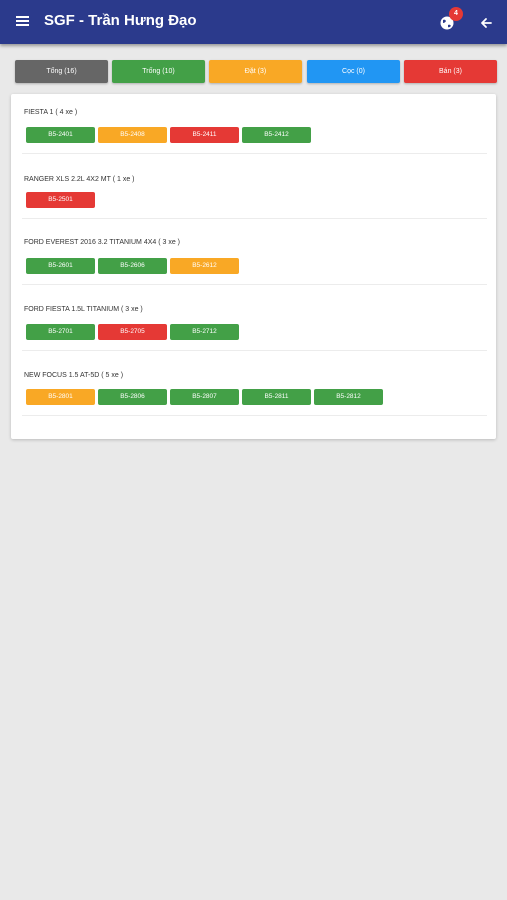 The image size is (507, 900). Describe the element at coordinates (51, 112) in the screenshot. I see `model-title: FIESTA 1 ( 4 xe )` at that location.